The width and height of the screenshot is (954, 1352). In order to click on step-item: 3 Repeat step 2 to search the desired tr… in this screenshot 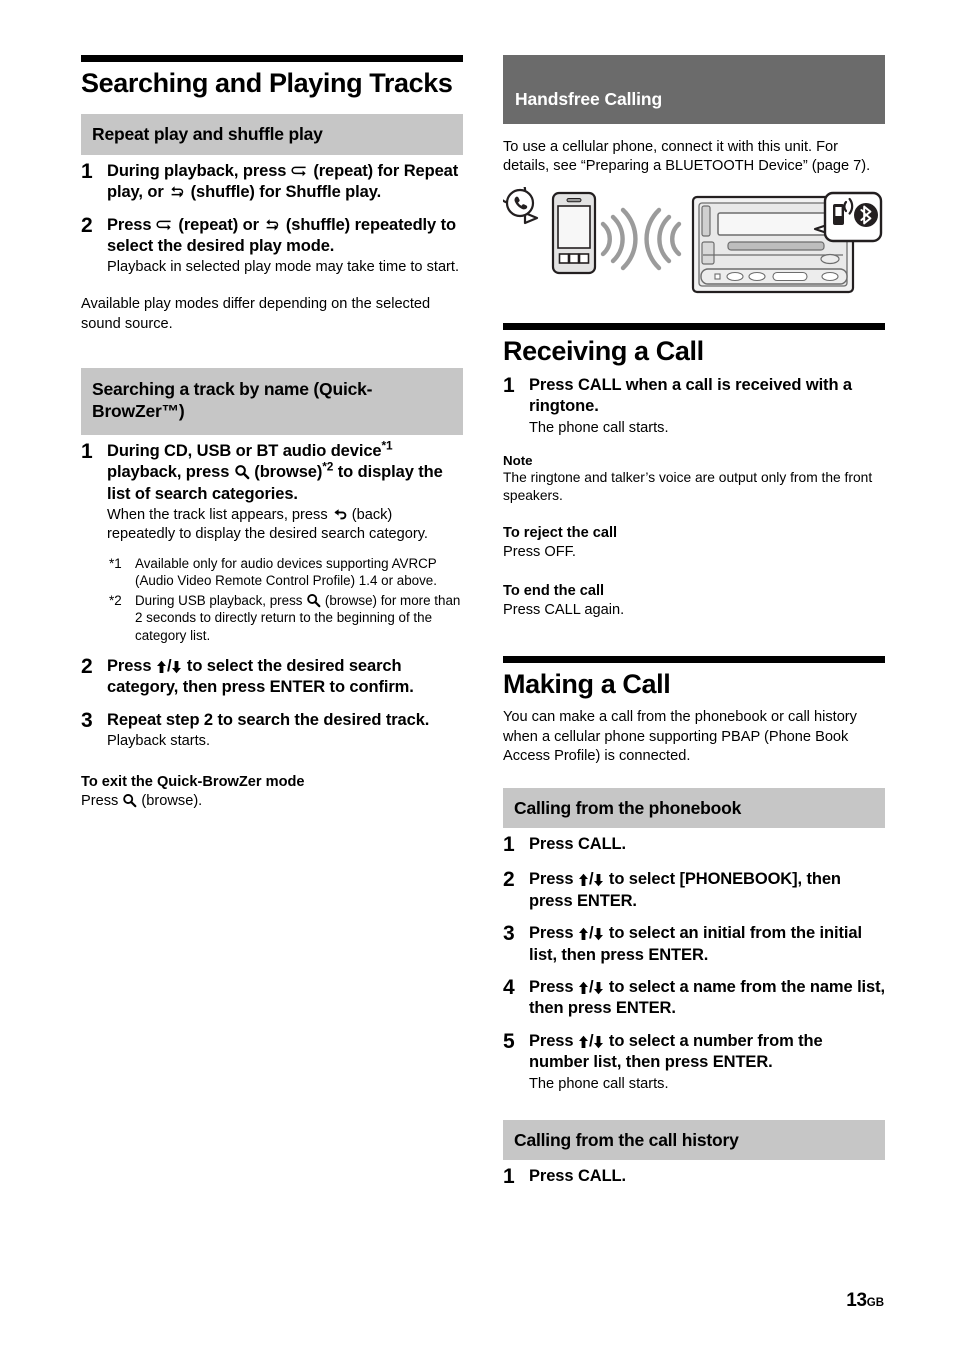, I will do `click(272, 729)`.